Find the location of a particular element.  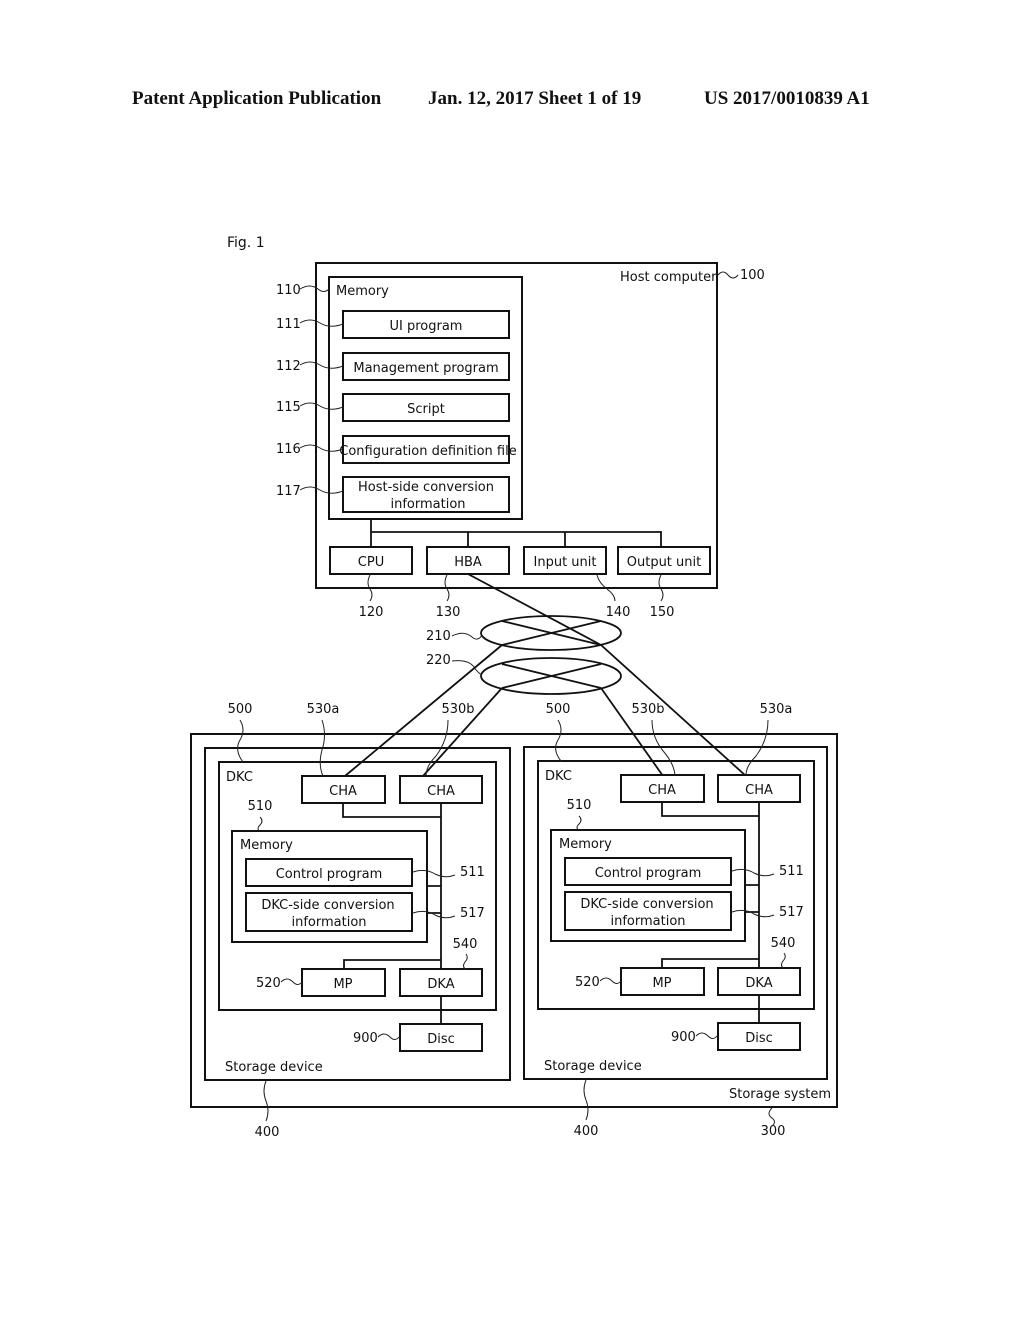

network-210-cross is located at coordinates (551, 633).